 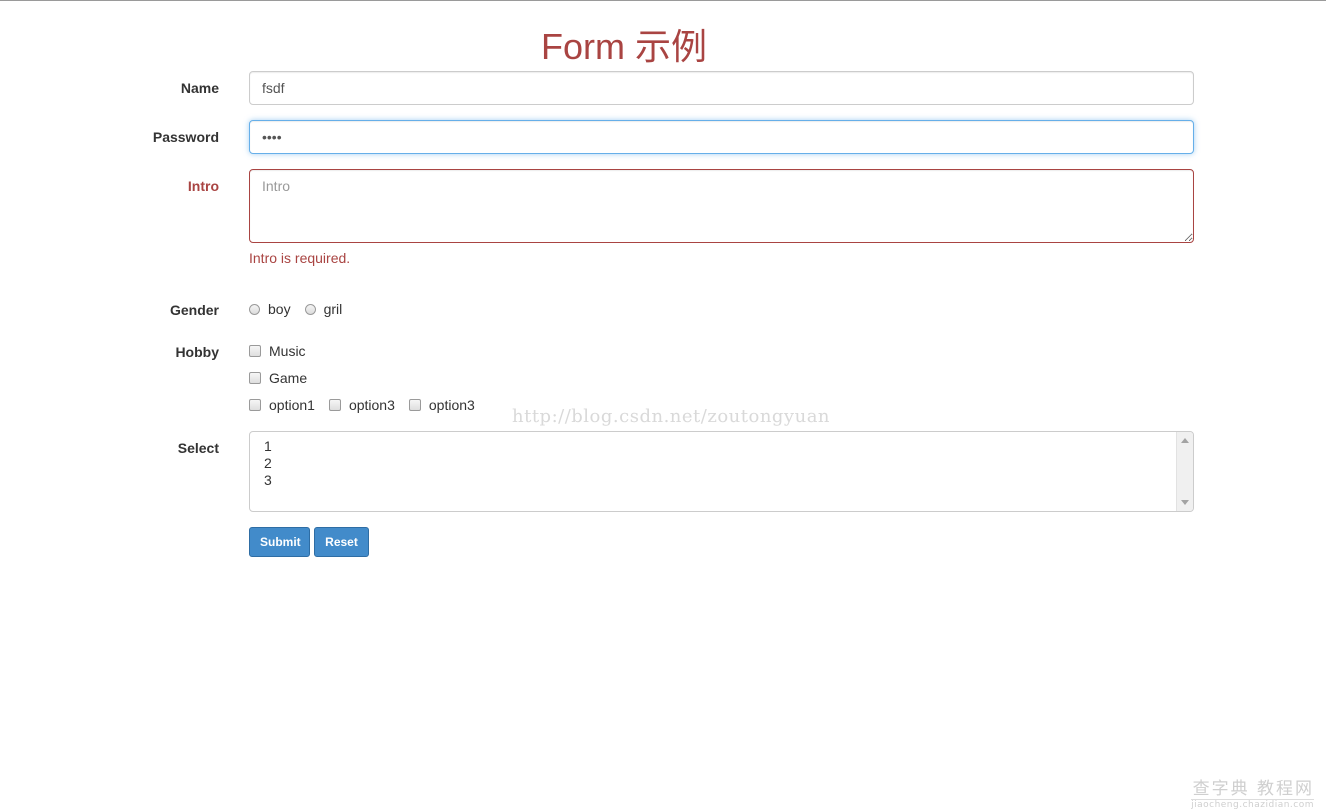 I want to click on select-option: 1, so click(x=268, y=446).